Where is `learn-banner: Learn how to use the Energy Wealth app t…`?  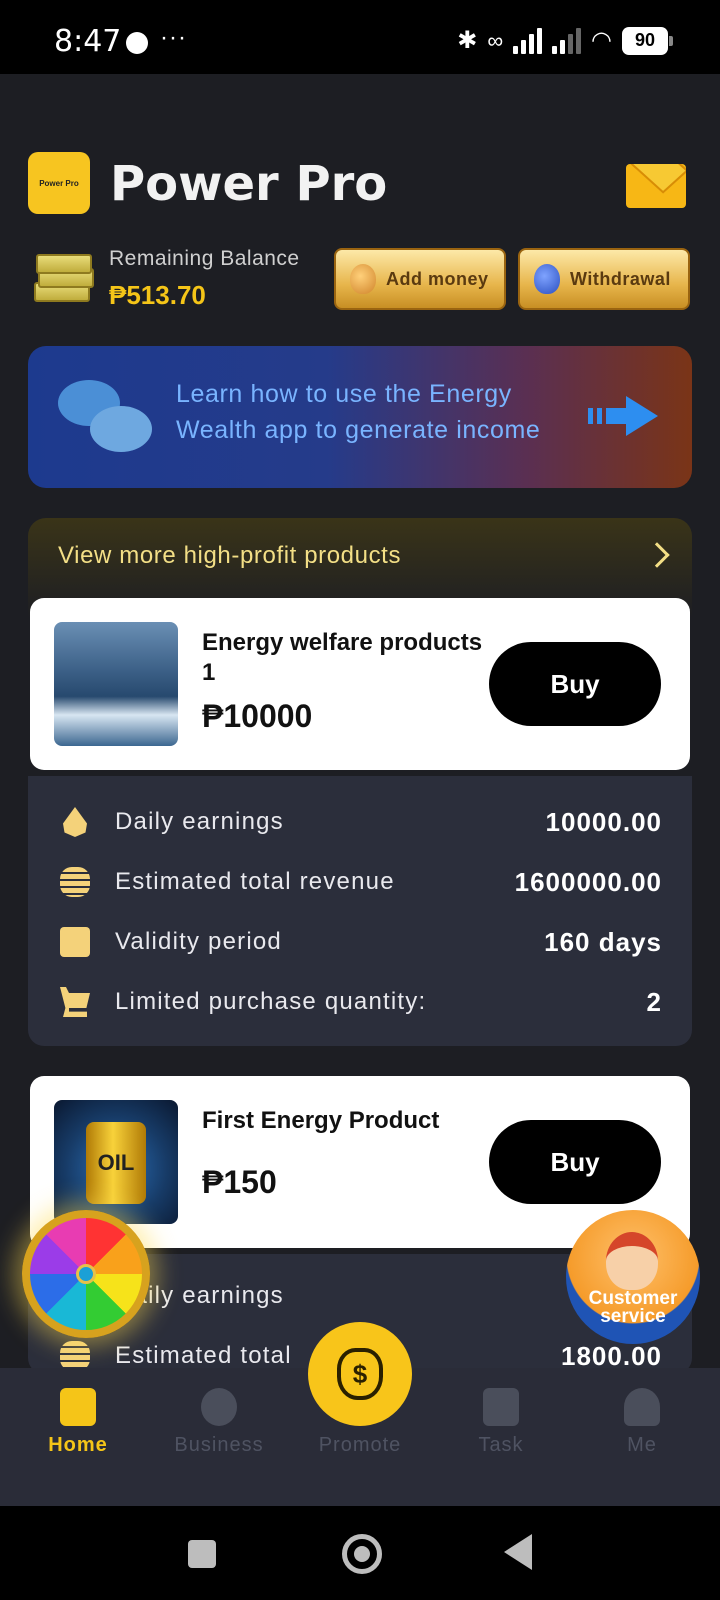 learn-banner: Learn how to use the Energy Wealth app t… is located at coordinates (360, 417).